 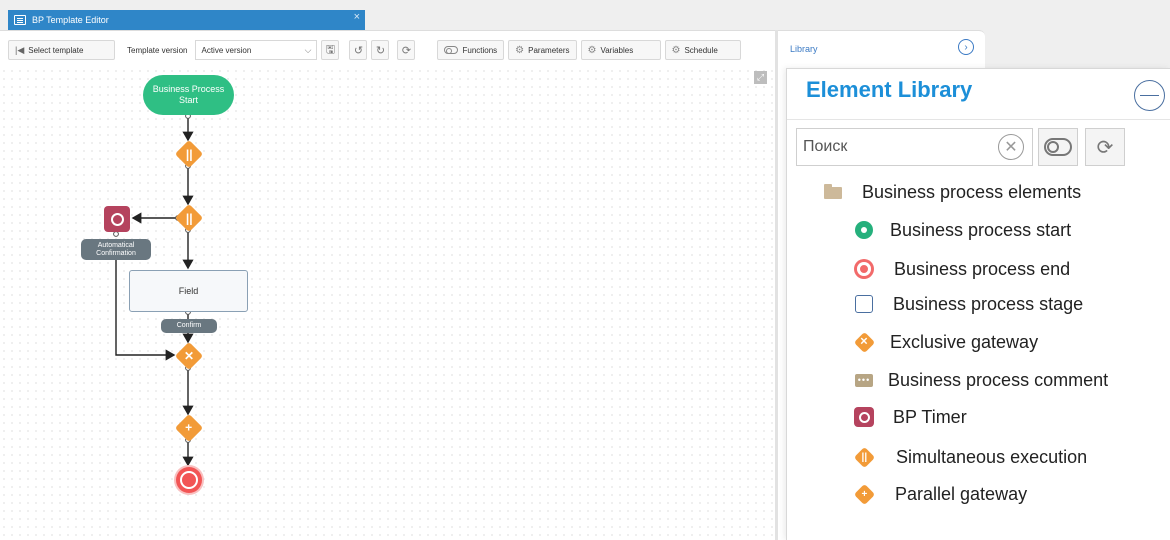 I want to click on search-placeholder: Поиск, so click(x=825, y=146).